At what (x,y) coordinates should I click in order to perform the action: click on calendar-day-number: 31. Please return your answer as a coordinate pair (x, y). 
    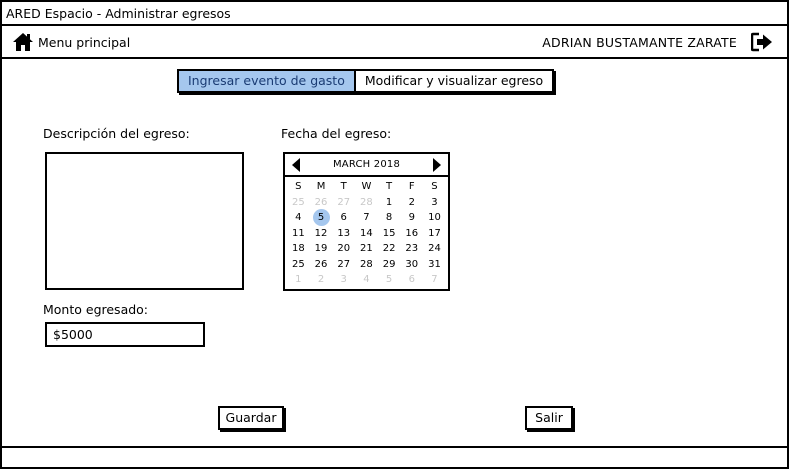
    Looking at the image, I should click on (434, 264).